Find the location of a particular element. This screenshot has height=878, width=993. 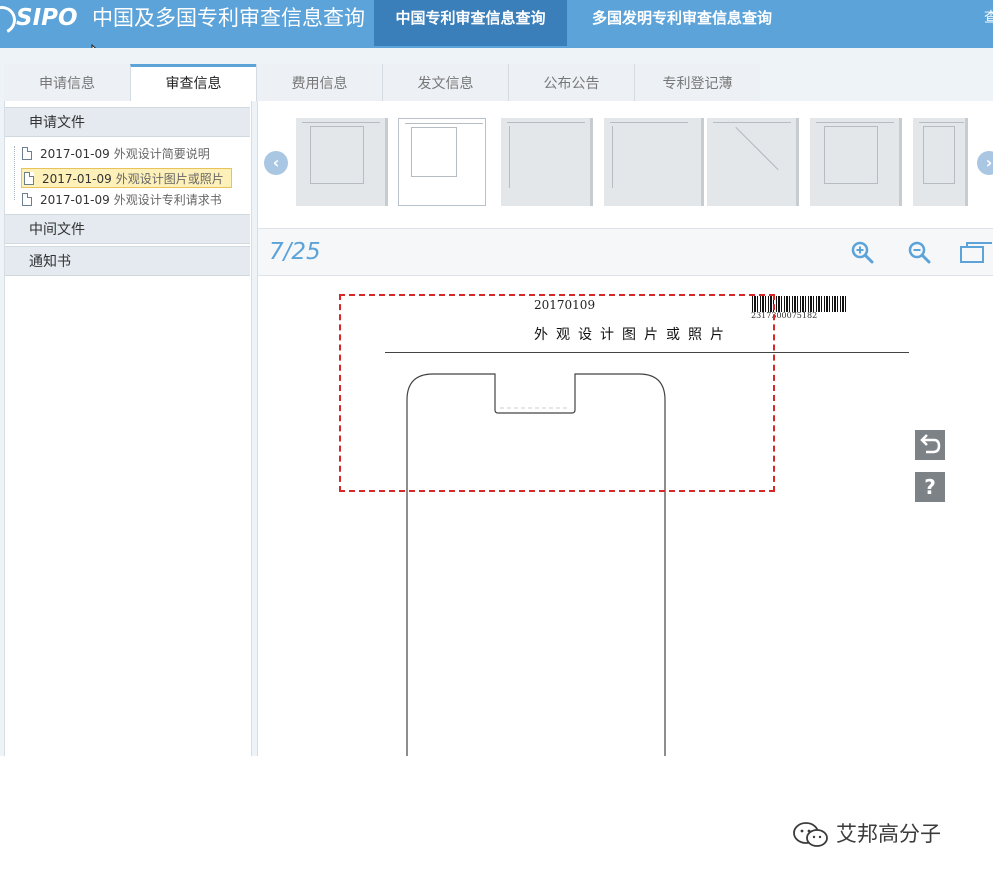

nav-tab-multinational-patent: 多国发明专利审查信息查询 is located at coordinates (682, 23).